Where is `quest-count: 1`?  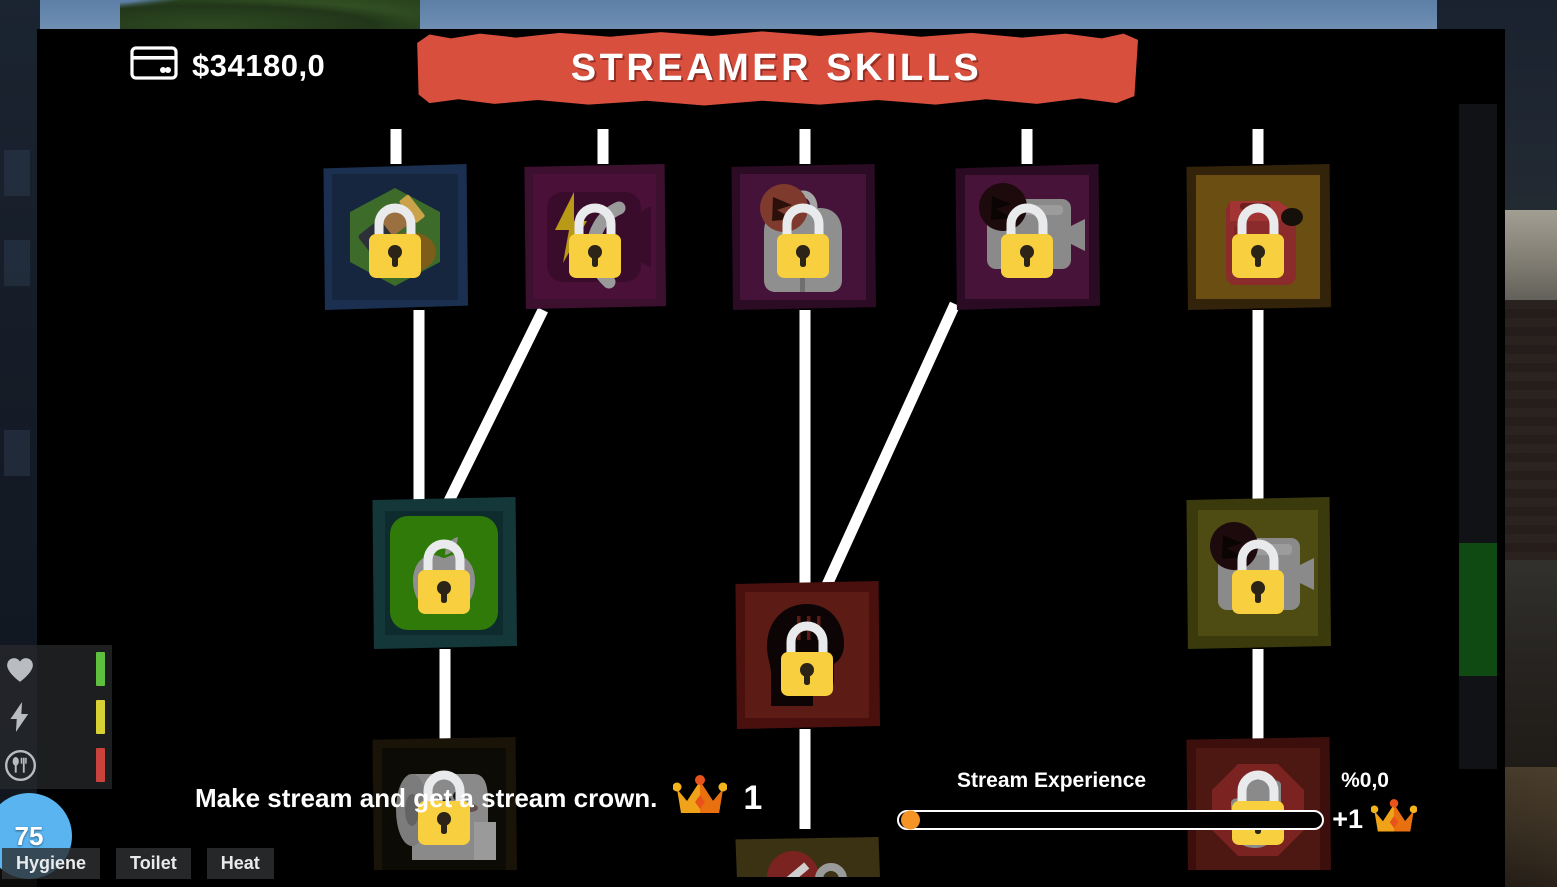 quest-count: 1 is located at coordinates (753, 798).